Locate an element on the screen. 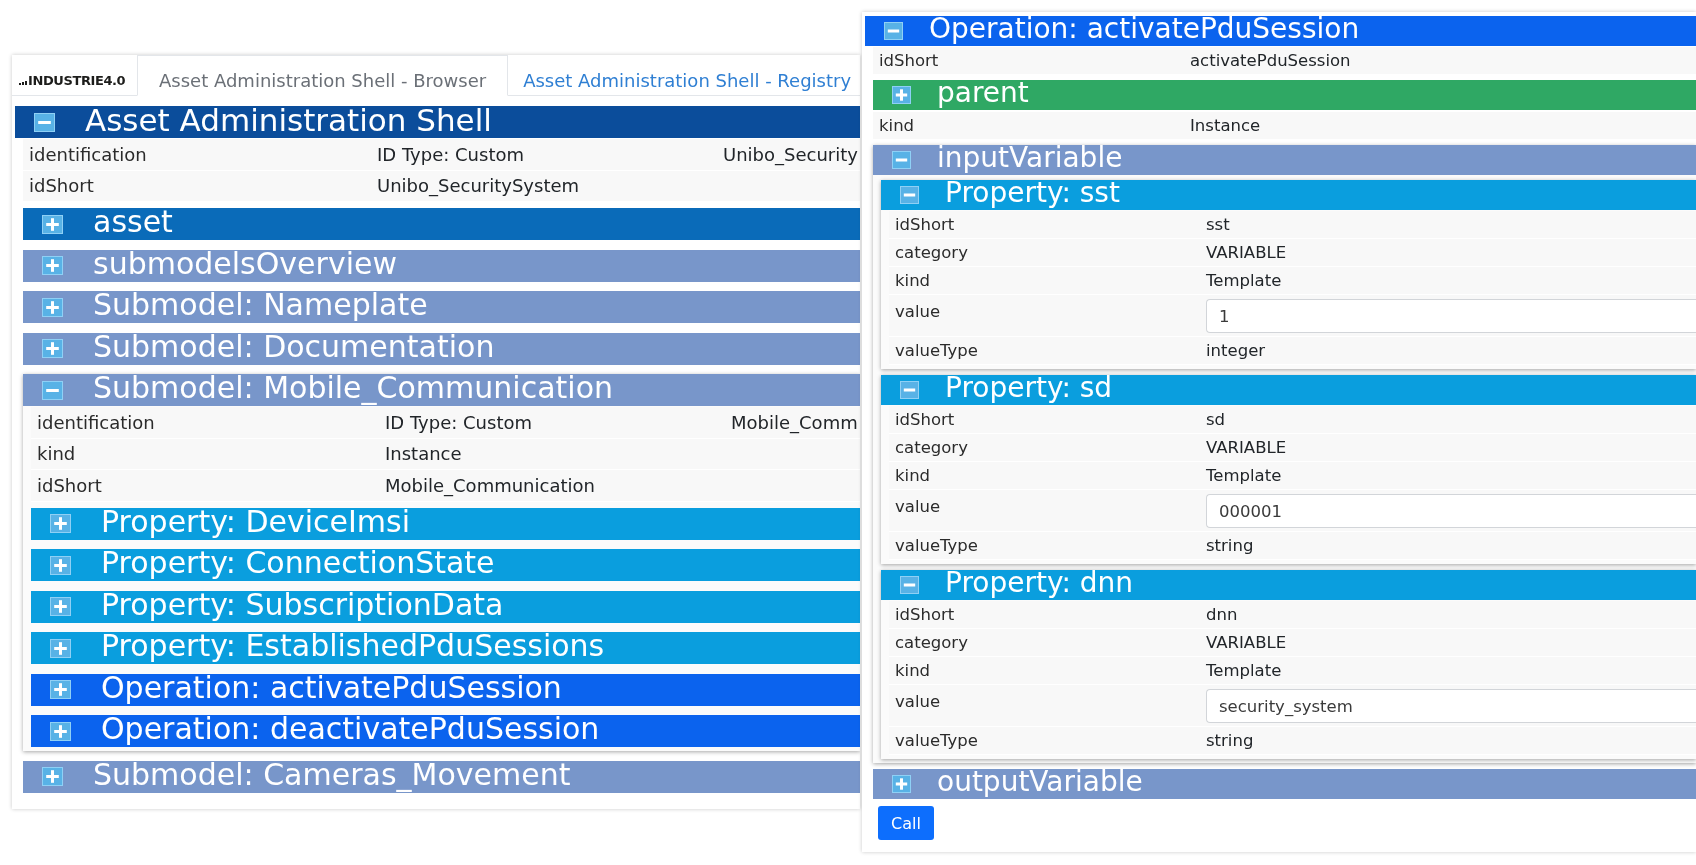 The width and height of the screenshot is (1696, 865). field-value: activatePduSession is located at coordinates (1271, 60).